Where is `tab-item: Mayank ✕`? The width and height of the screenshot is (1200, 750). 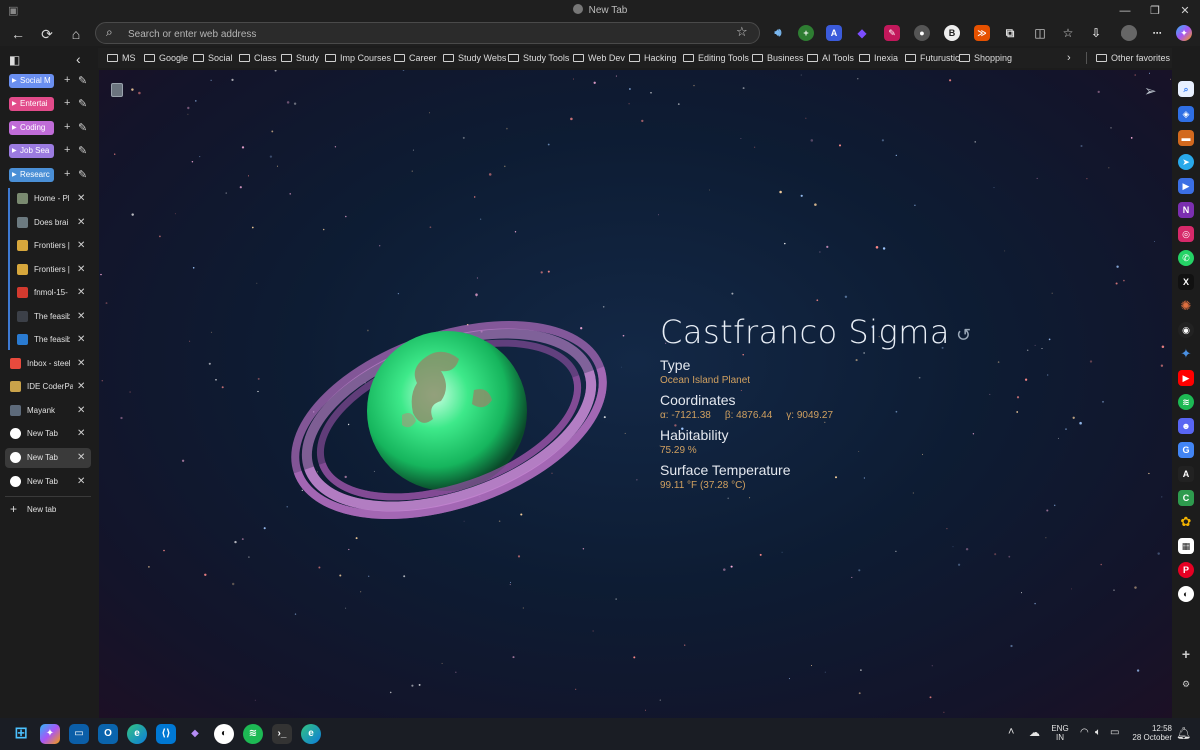
tab-item: Mayank ✕ is located at coordinates (48, 411).